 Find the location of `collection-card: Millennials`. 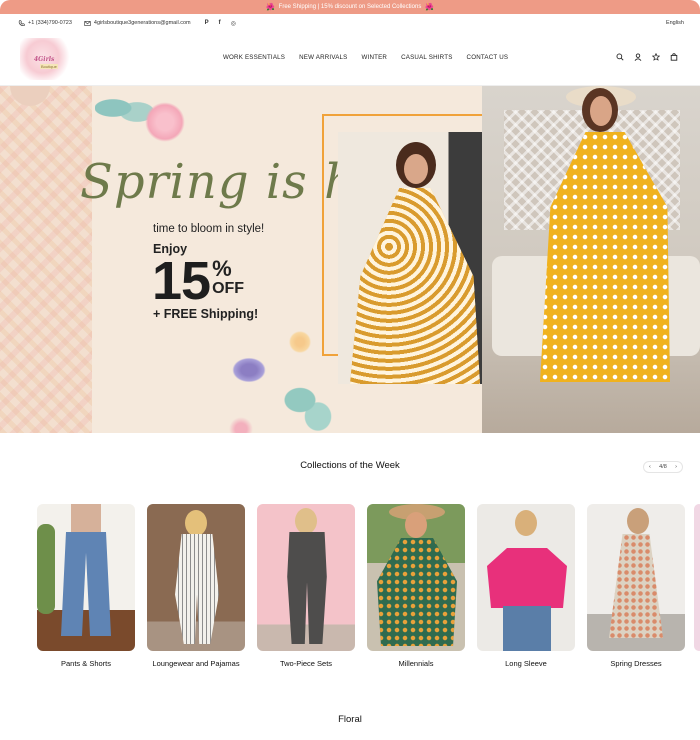

collection-card: Millennials is located at coordinates (416, 586).